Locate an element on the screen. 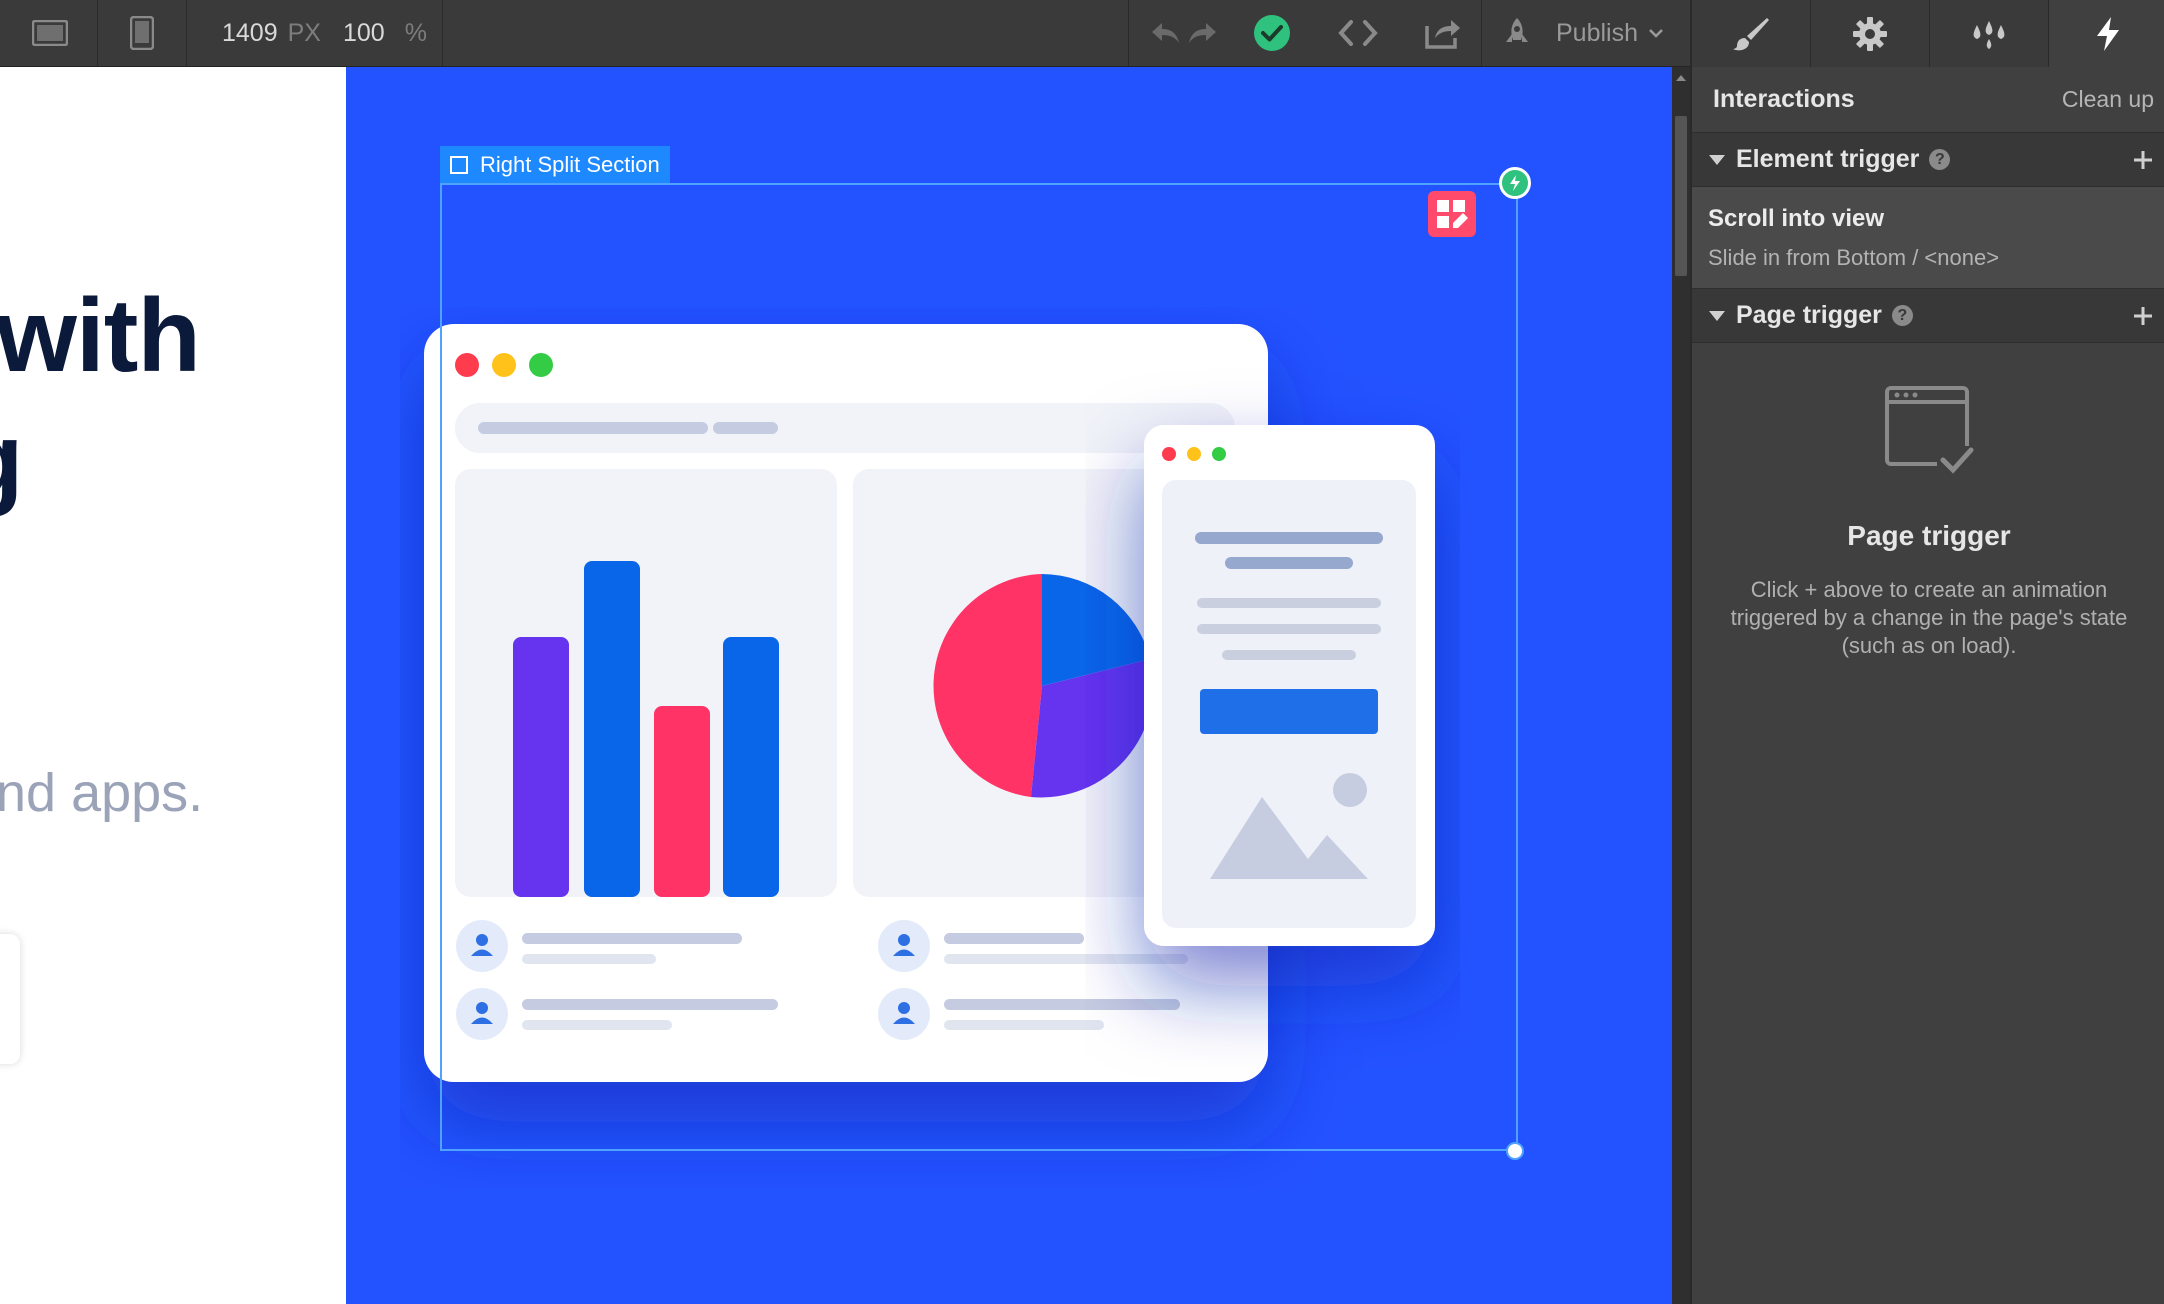 This screenshot has height=1304, width=2164. tab-style-manager is located at coordinates (1989, 33).